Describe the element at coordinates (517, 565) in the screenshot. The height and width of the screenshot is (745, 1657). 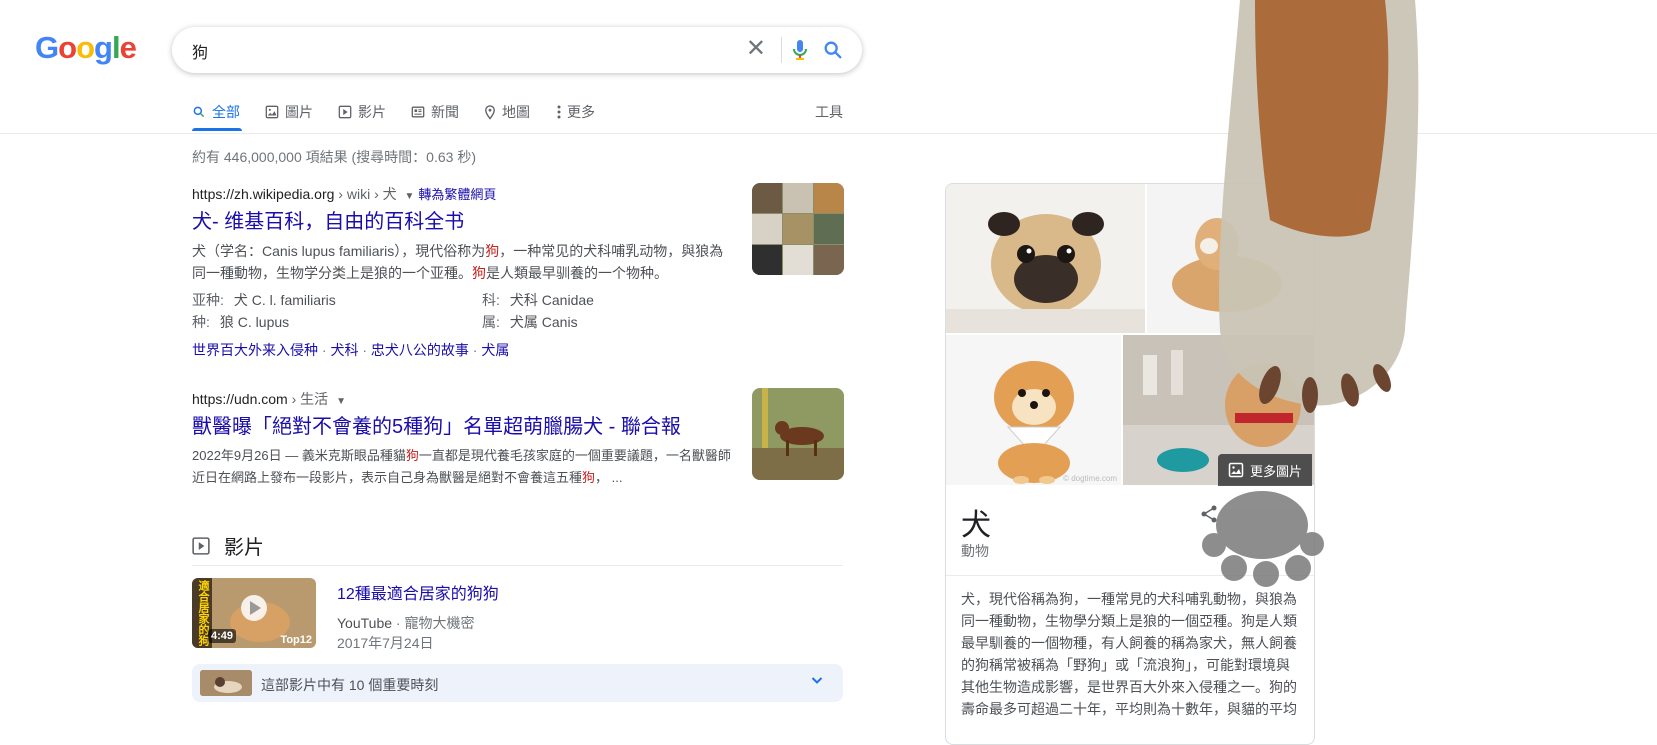
I see `section-divider` at that location.